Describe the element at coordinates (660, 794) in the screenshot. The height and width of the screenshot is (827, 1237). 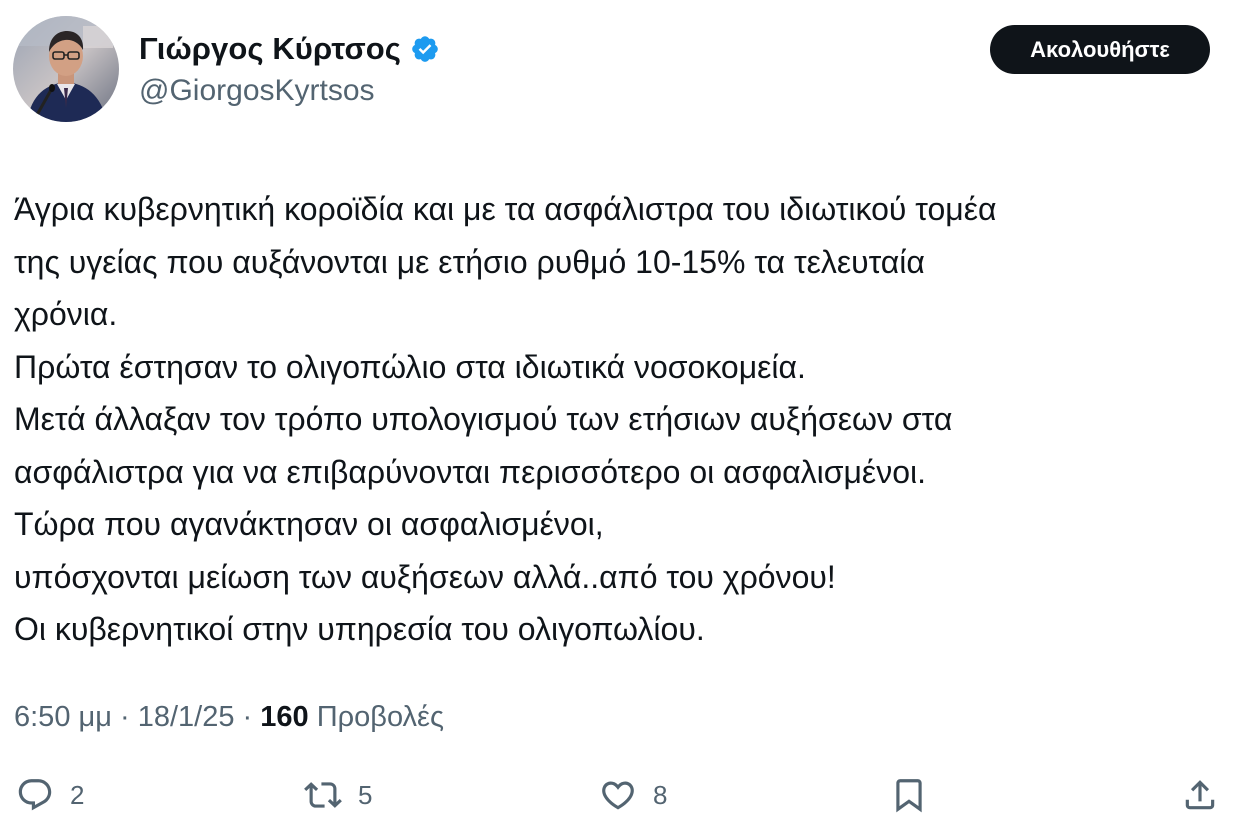
I see `like-count: 8` at that location.